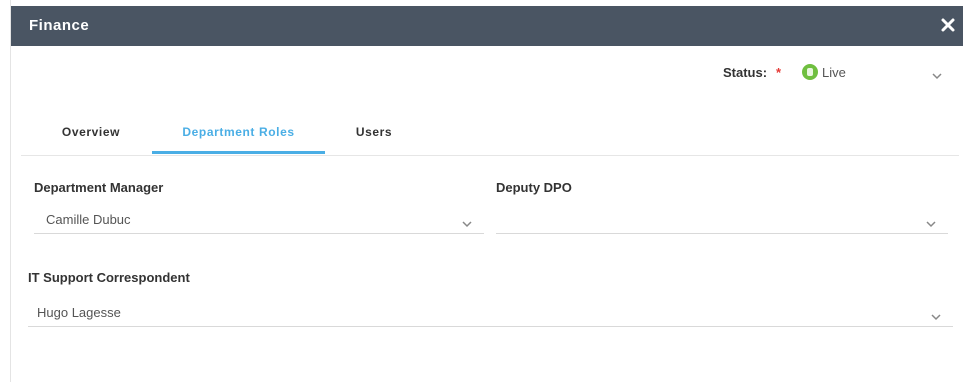 This screenshot has height=382, width=963. I want to click on background-strip, so click(5, 191).